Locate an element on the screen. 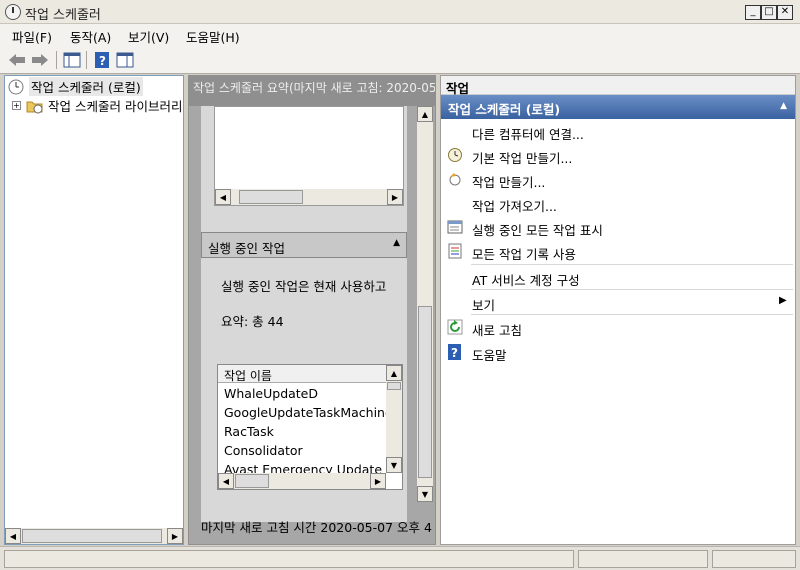 This screenshot has height=570, width=800. action-pane-icon is located at coordinates (125, 60).